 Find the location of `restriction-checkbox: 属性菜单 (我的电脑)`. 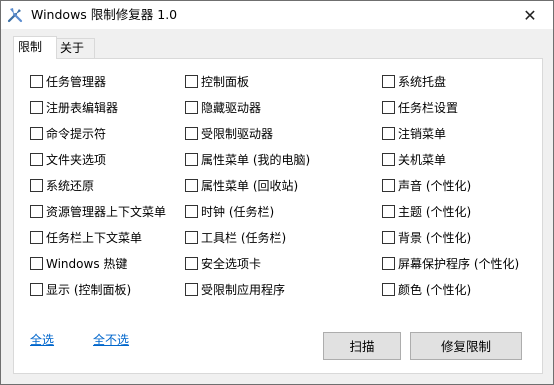

restriction-checkbox: 属性菜单 (我的电脑) is located at coordinates (247, 159).